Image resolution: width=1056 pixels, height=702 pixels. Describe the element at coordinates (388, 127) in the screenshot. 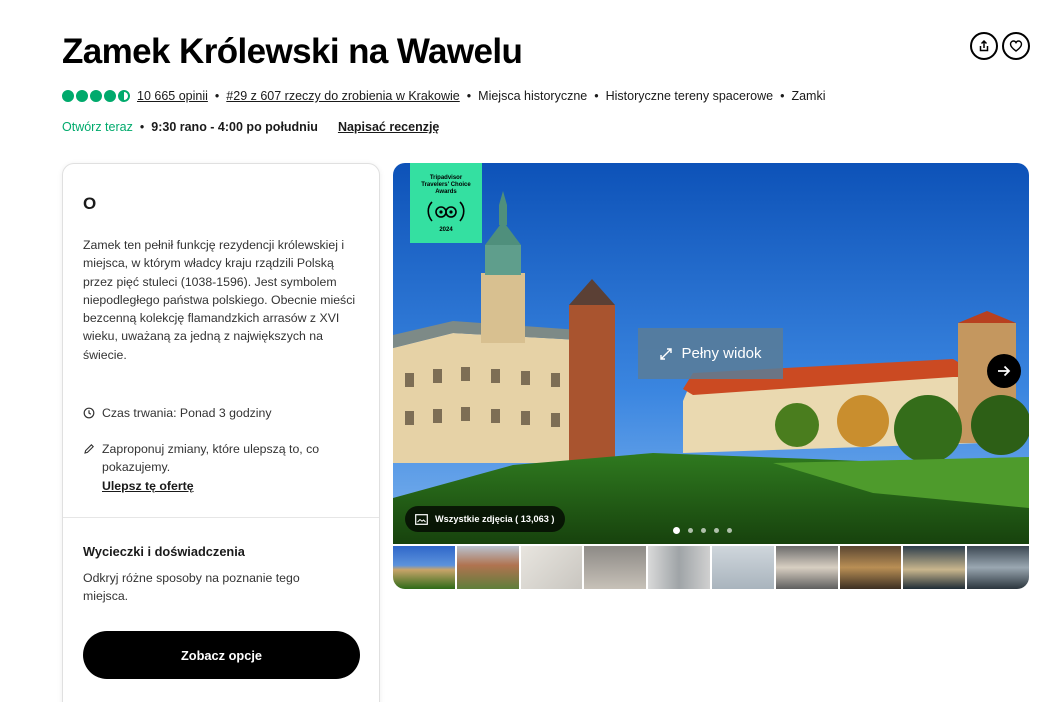

I see `write-review-link: Napisać recenzję` at that location.